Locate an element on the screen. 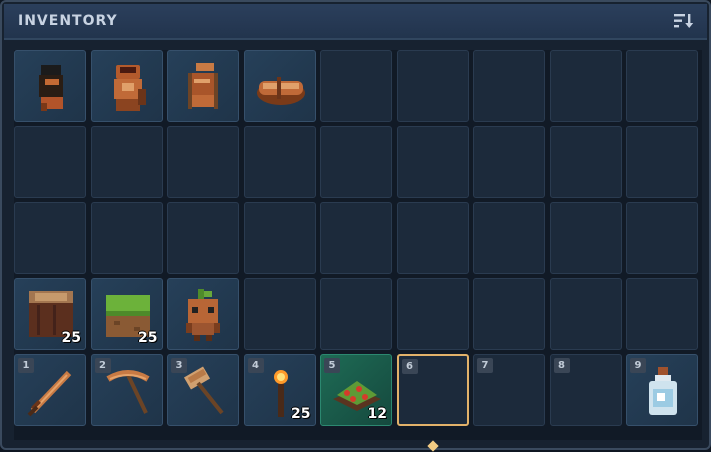  hotbar-slot-1: 1 is located at coordinates (50, 390).